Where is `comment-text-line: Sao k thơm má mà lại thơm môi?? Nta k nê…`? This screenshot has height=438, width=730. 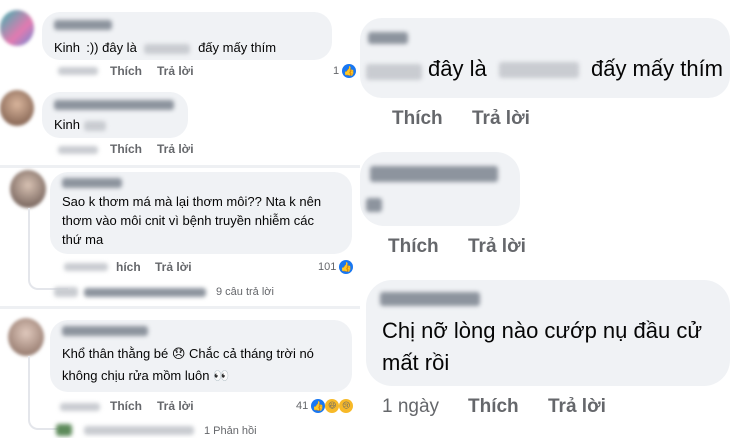
comment-text-line: Sao k thơm má mà lại thơm môi?? Nta k nê… is located at coordinates (192, 201).